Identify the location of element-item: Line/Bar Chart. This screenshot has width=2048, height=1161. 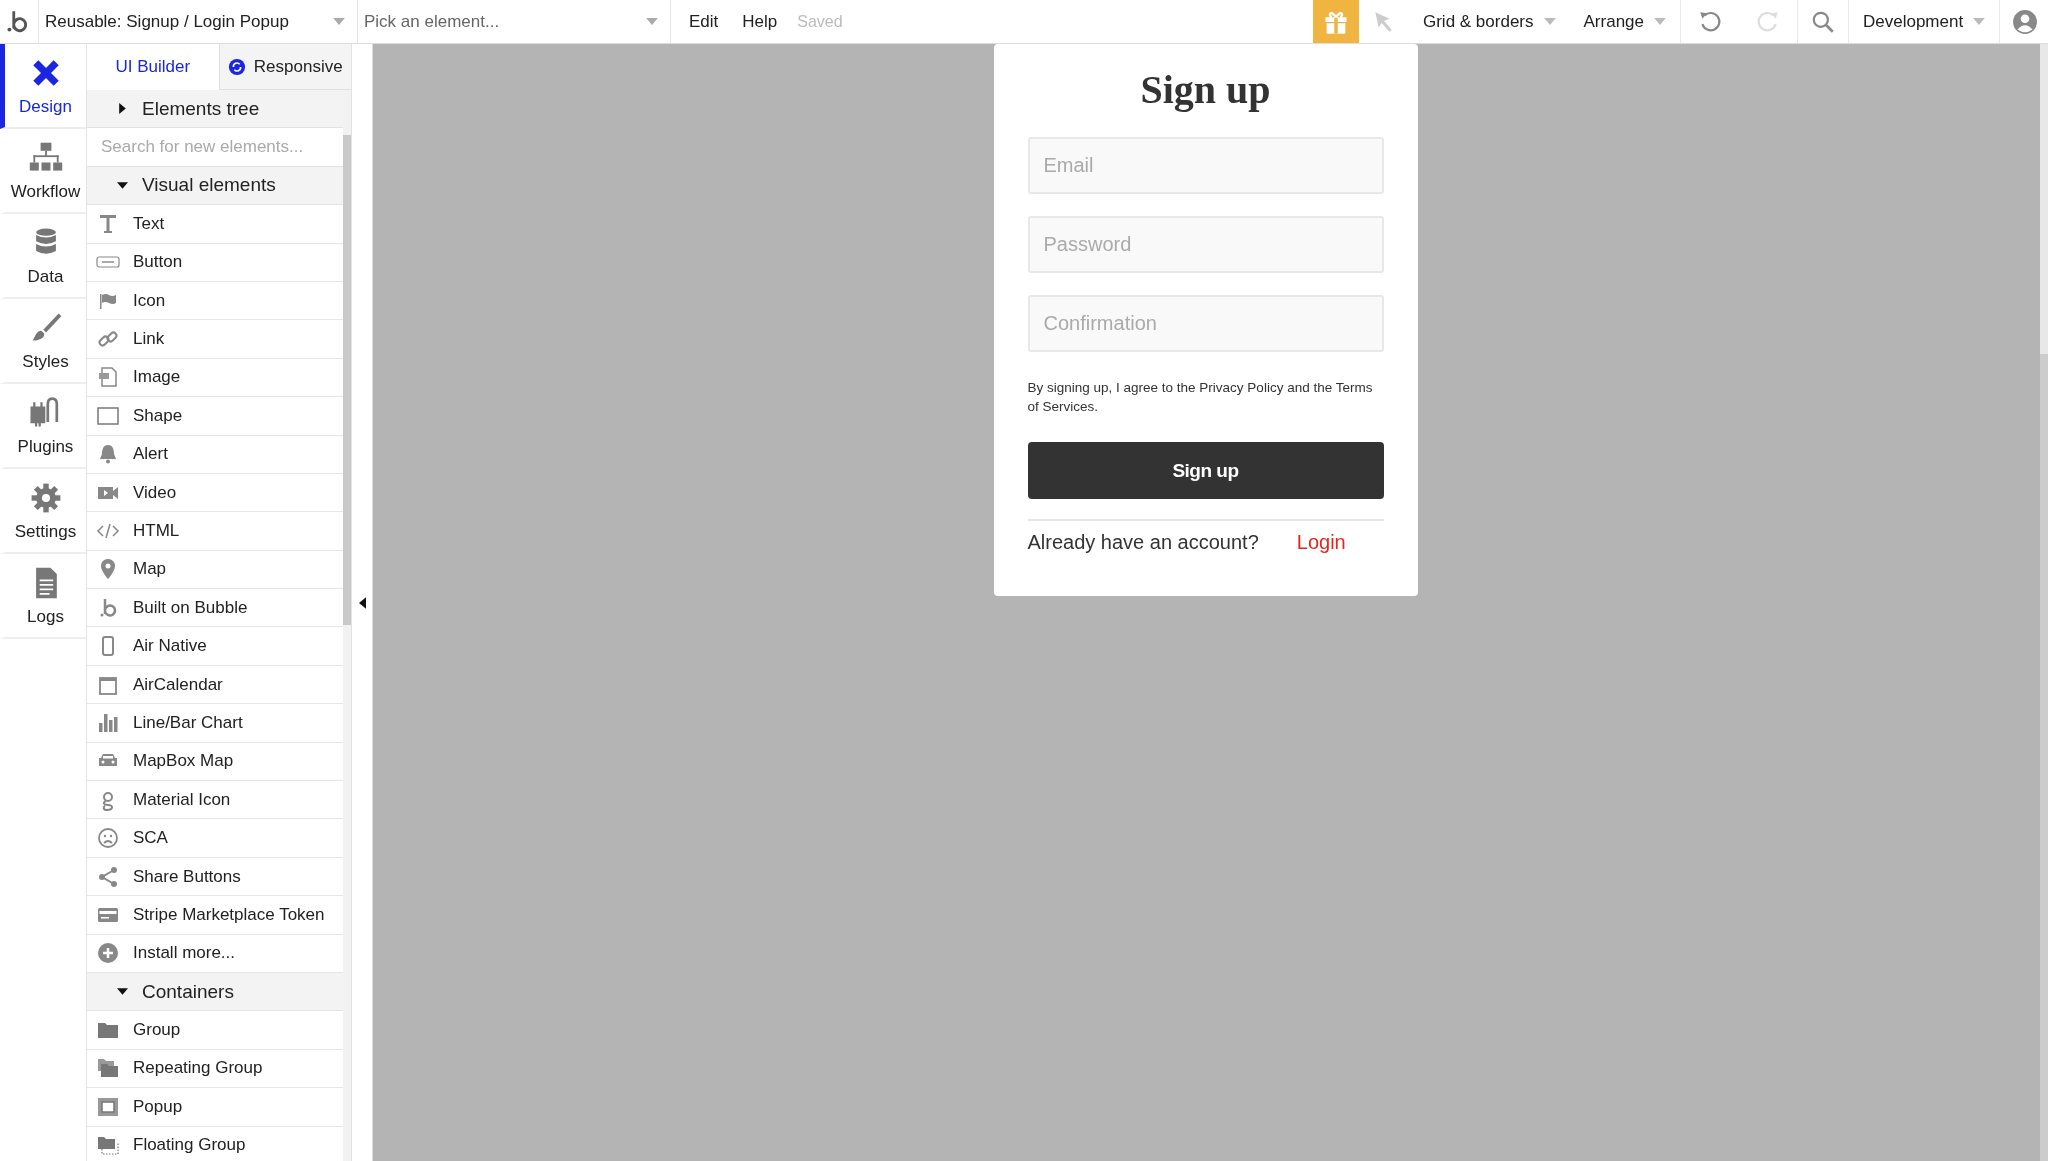
(215, 723).